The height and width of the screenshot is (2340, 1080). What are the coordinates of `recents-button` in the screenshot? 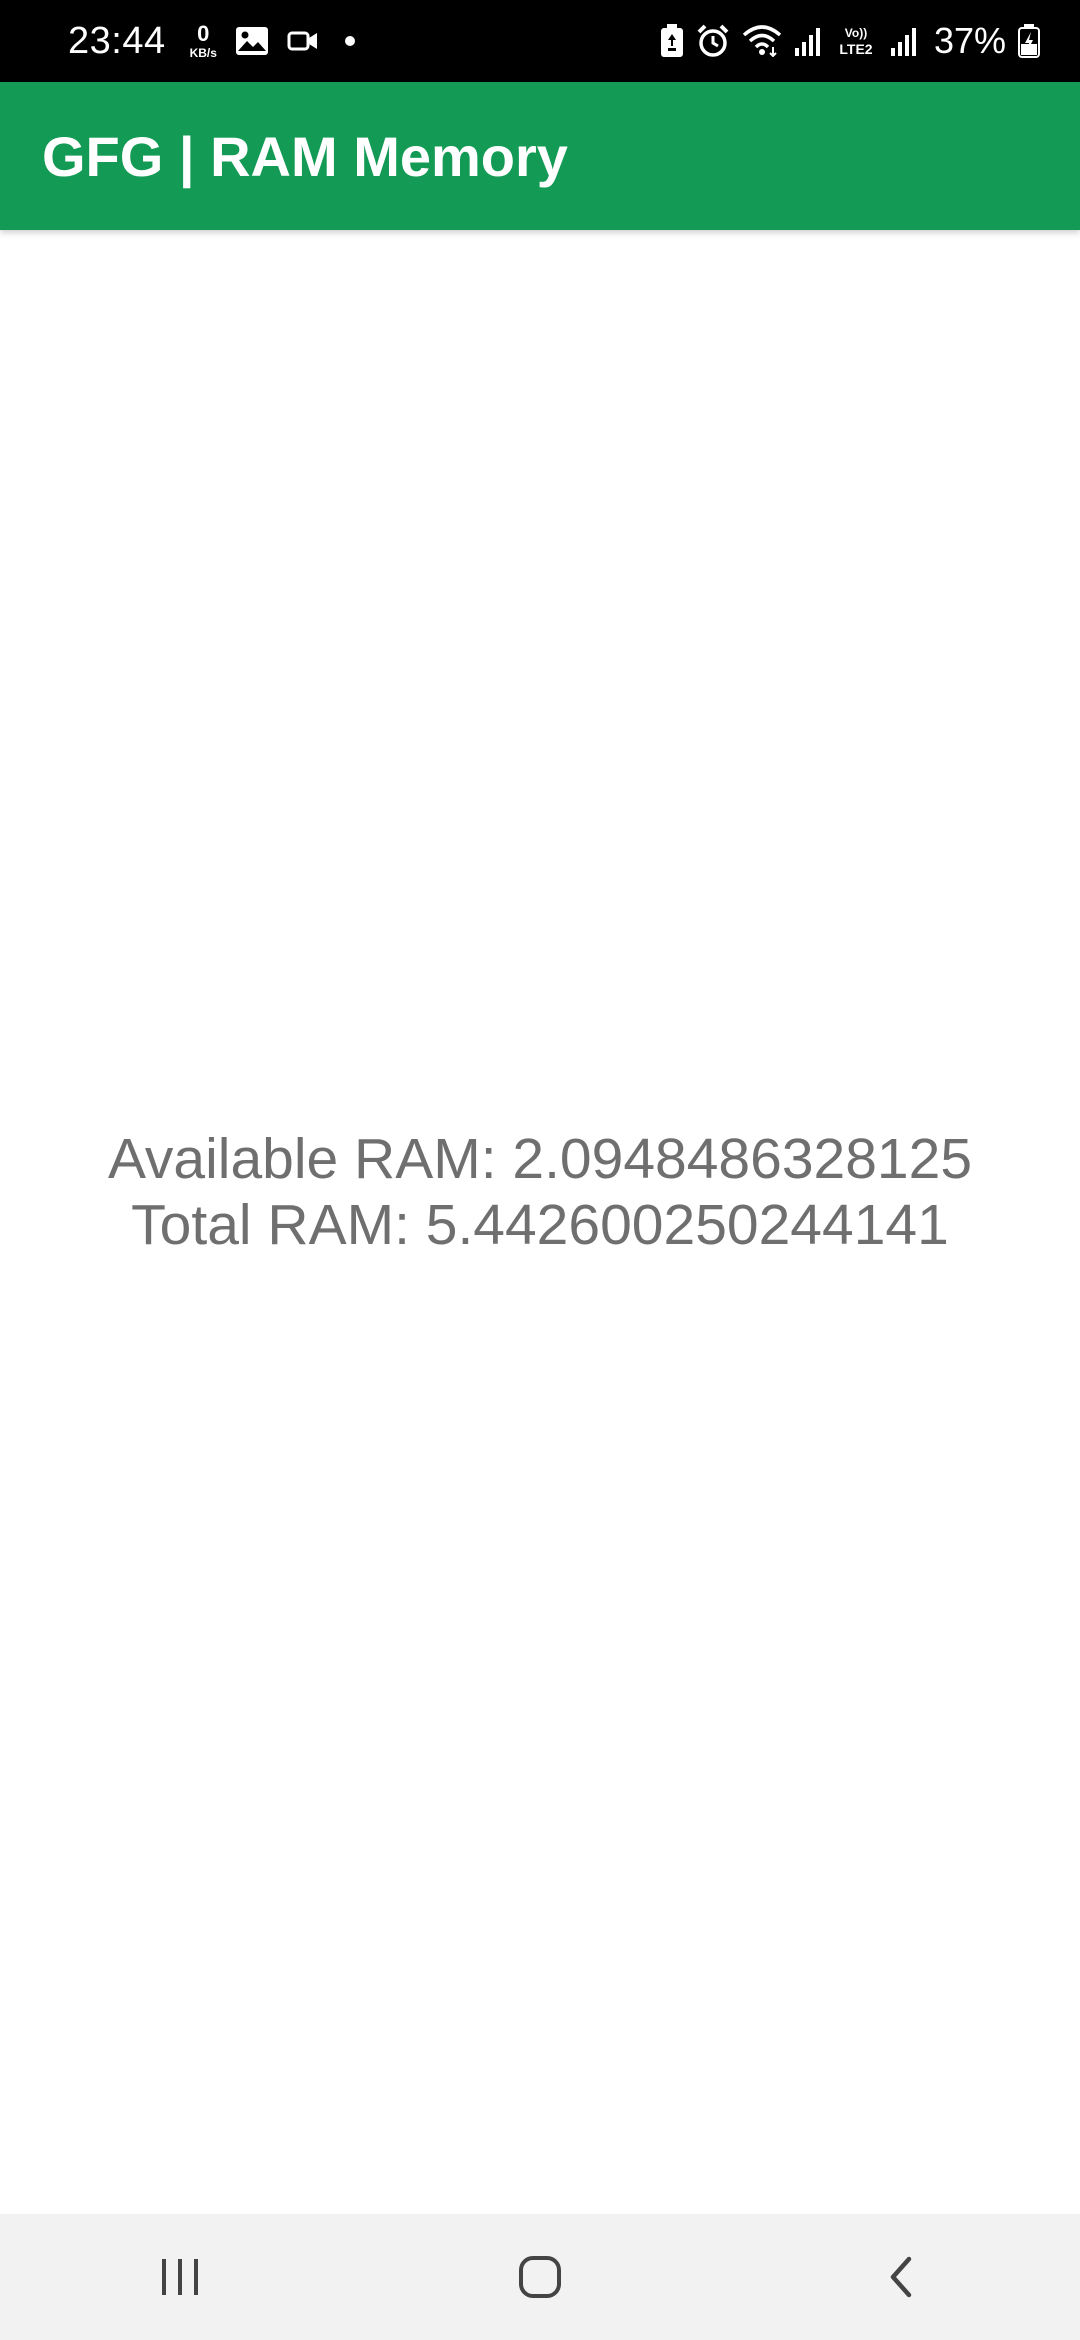 It's located at (180, 2277).